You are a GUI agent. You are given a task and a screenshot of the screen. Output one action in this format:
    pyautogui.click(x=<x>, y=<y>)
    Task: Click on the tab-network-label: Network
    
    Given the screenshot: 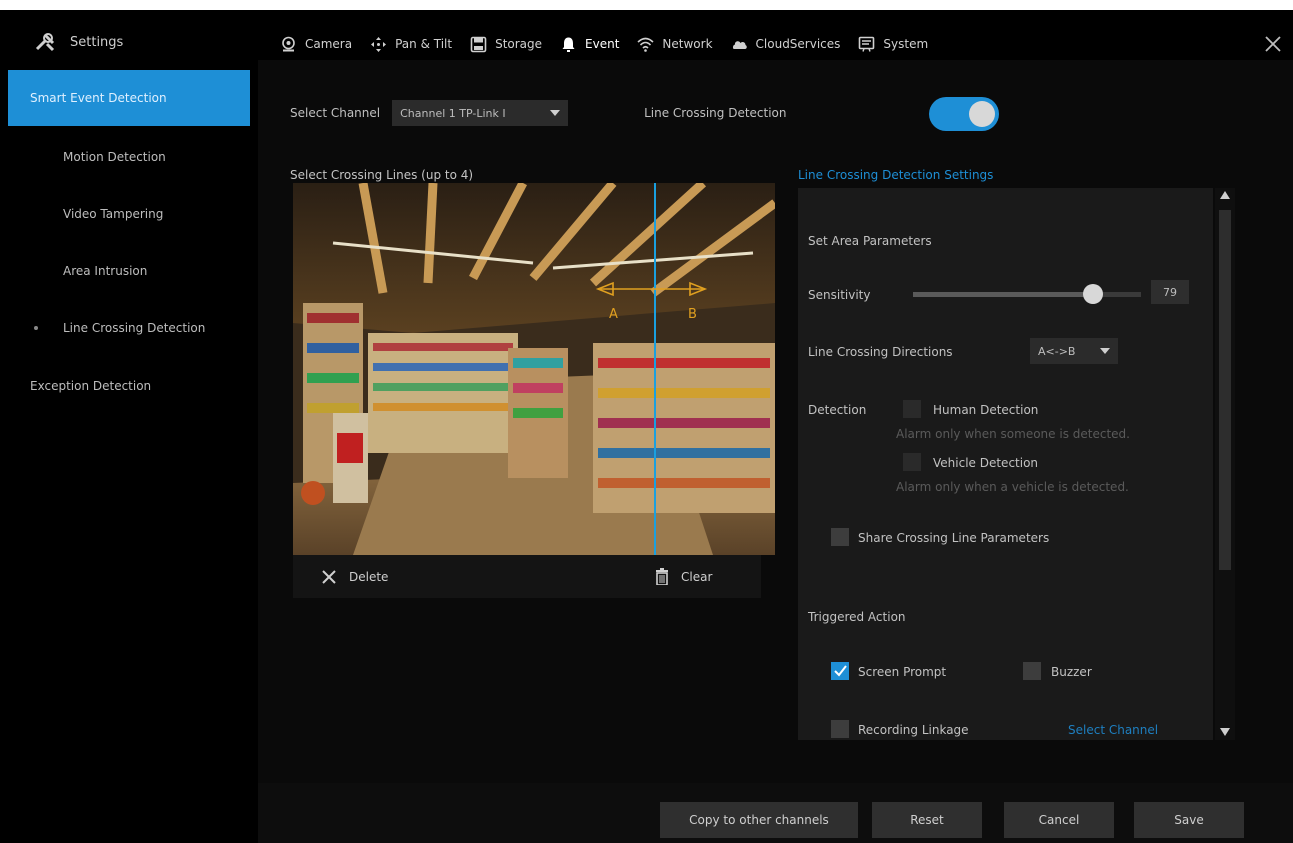 What is the action you would take?
    pyautogui.click(x=687, y=44)
    